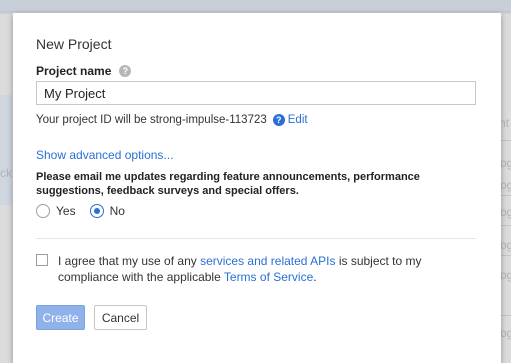 This screenshot has width=511, height=363. I want to click on radio-option-no: No, so click(107, 211).